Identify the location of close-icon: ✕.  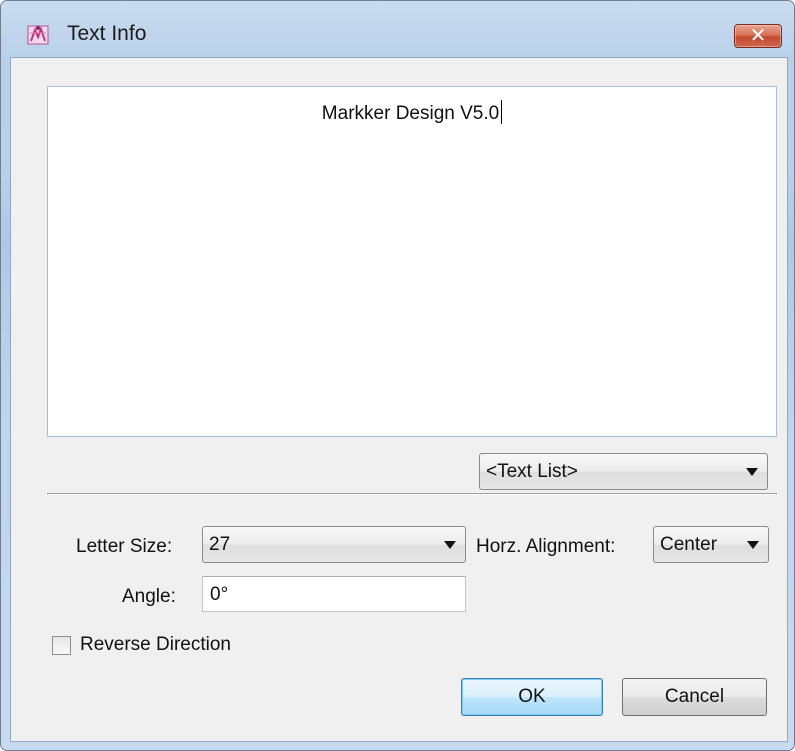
(758, 35).